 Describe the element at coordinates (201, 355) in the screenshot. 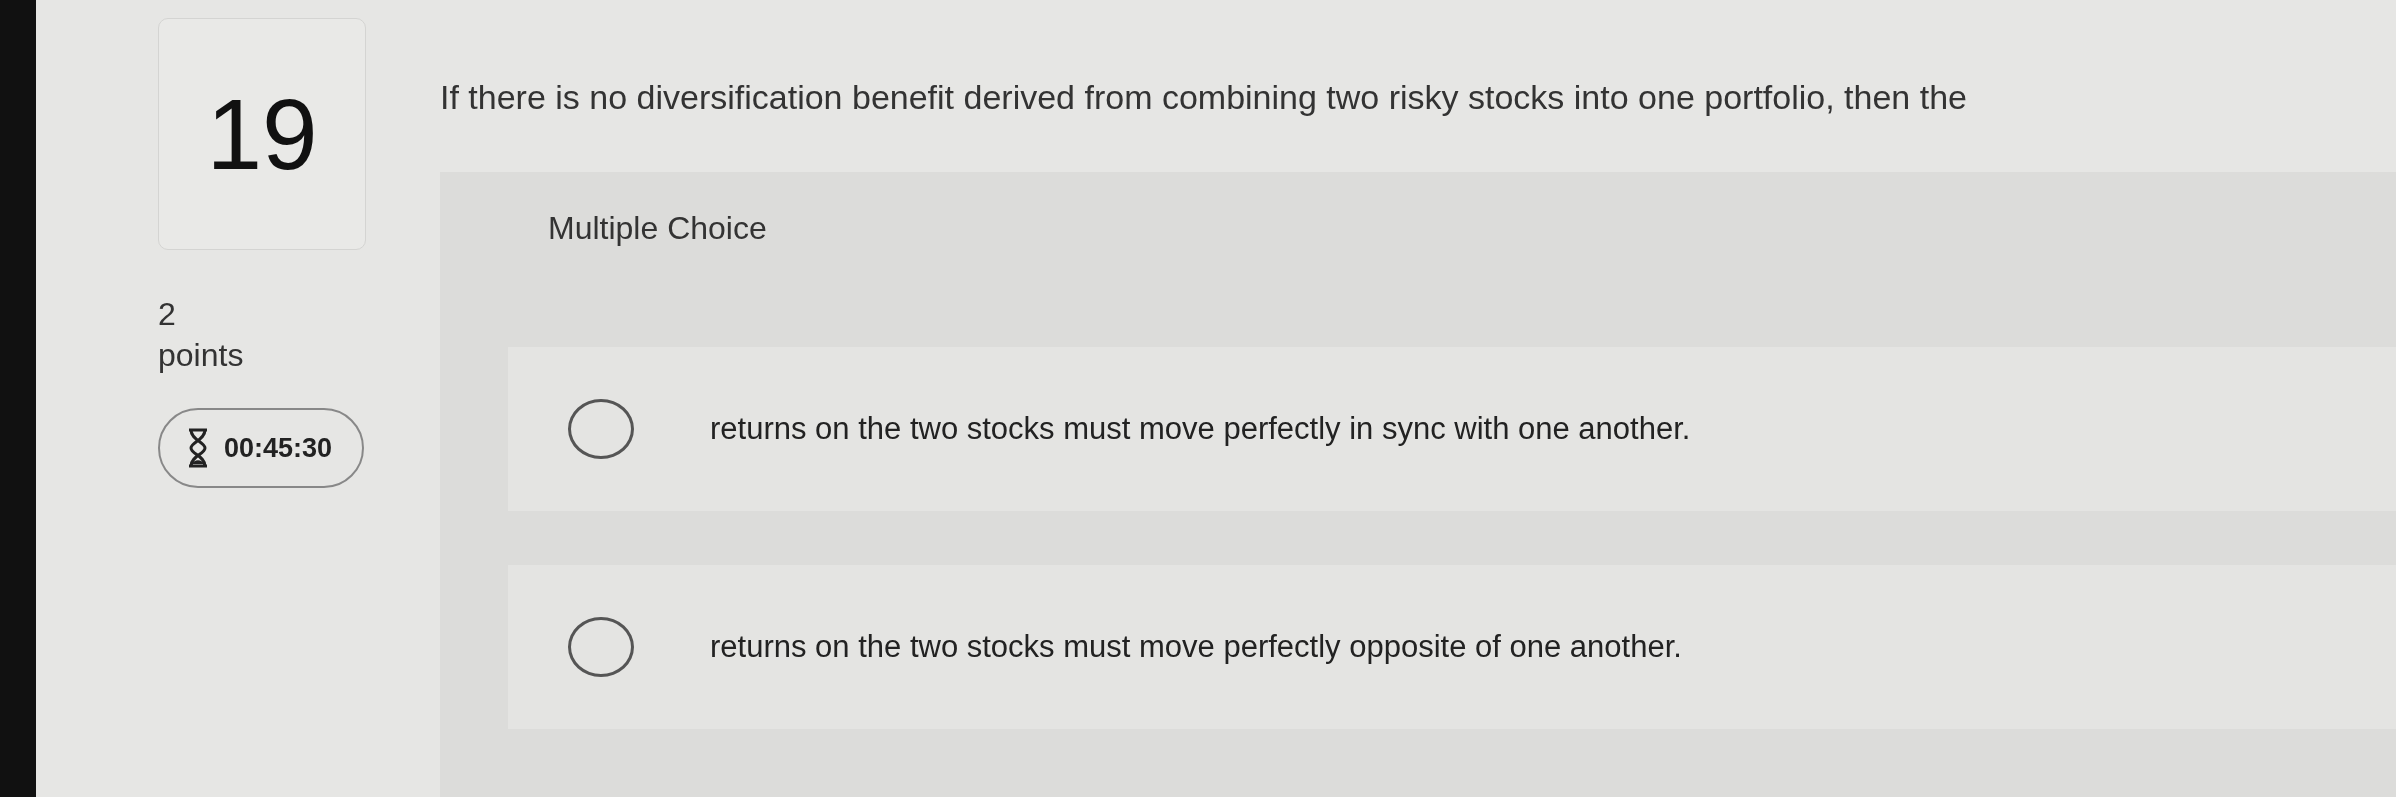

I see `points-label: points` at that location.